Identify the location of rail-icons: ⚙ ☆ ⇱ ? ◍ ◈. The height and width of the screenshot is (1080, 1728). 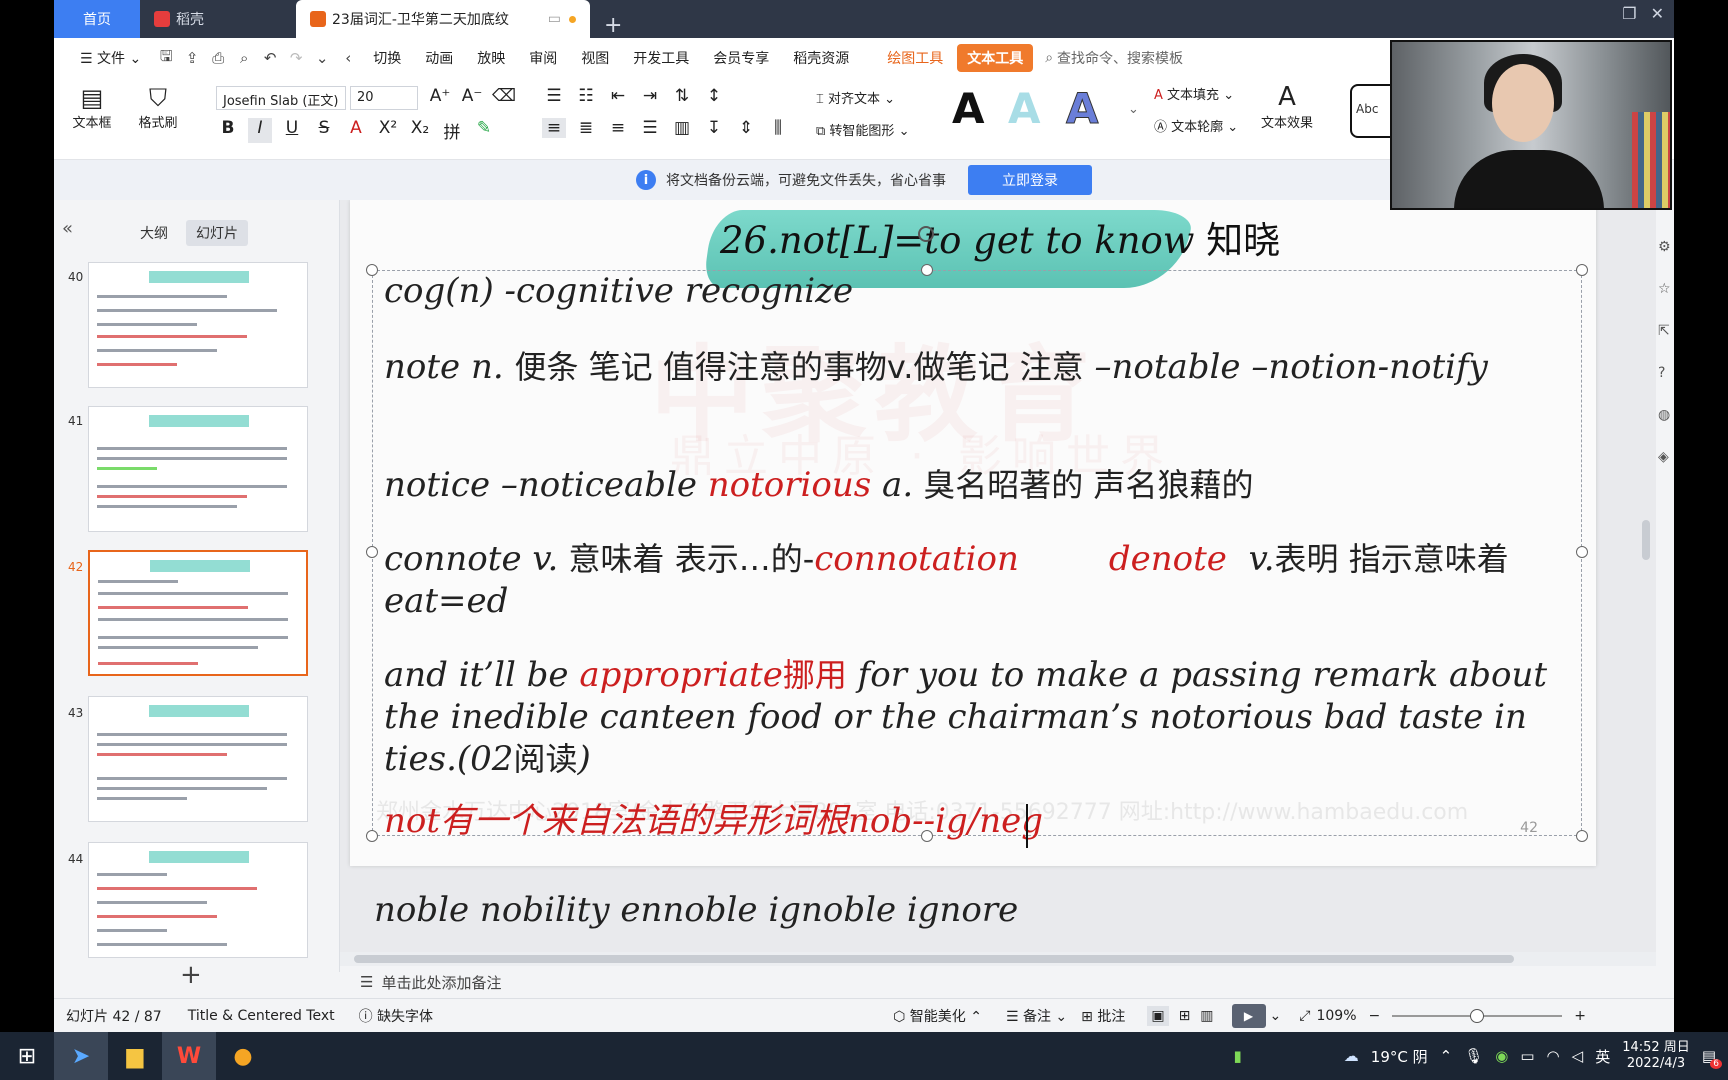
(1664, 352).